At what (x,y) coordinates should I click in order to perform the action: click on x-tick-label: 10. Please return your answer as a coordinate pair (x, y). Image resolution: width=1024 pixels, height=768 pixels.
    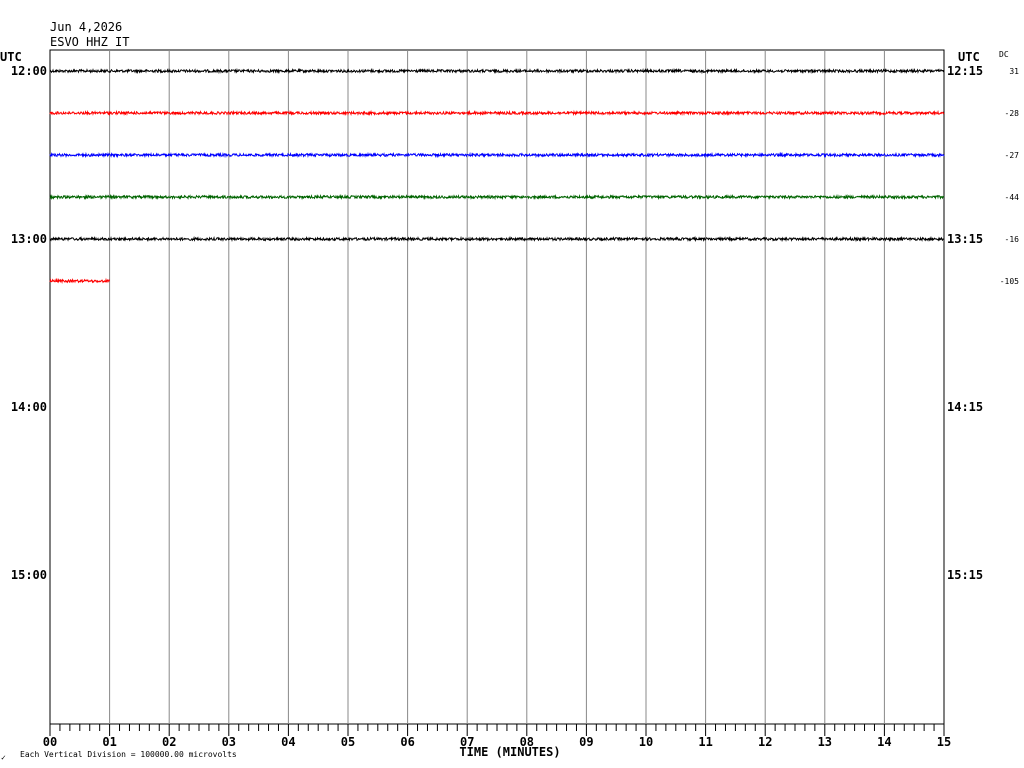
    Looking at the image, I should click on (646, 742).